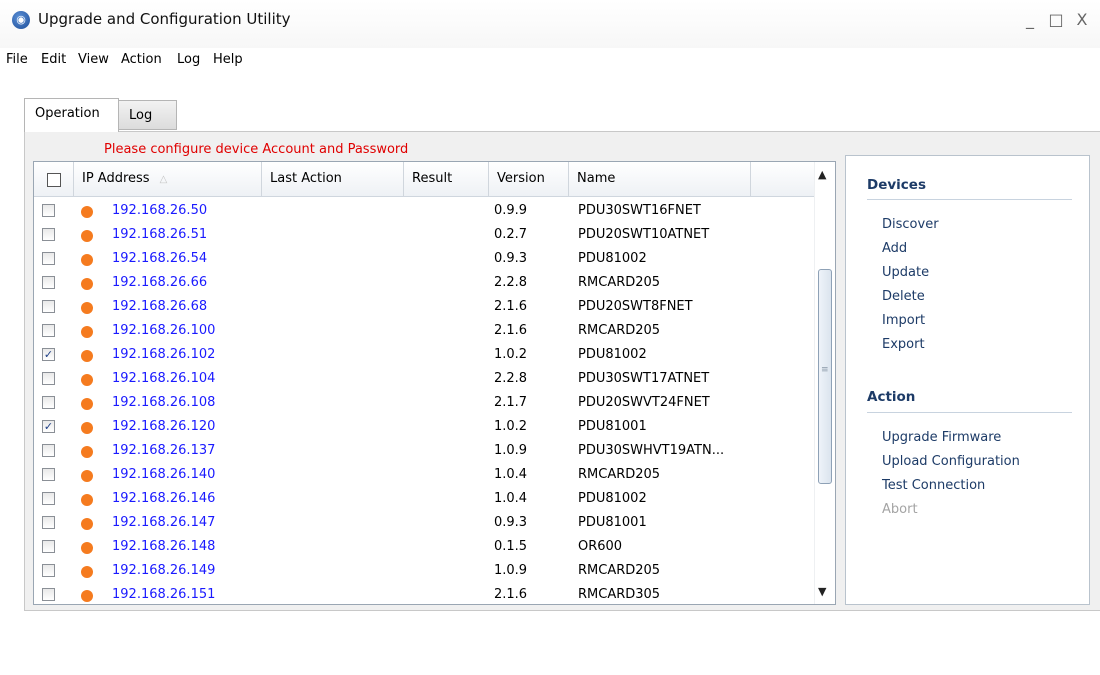  What do you see at coordinates (896, 185) in the screenshot?
I see `devices-heading: Devices` at bounding box center [896, 185].